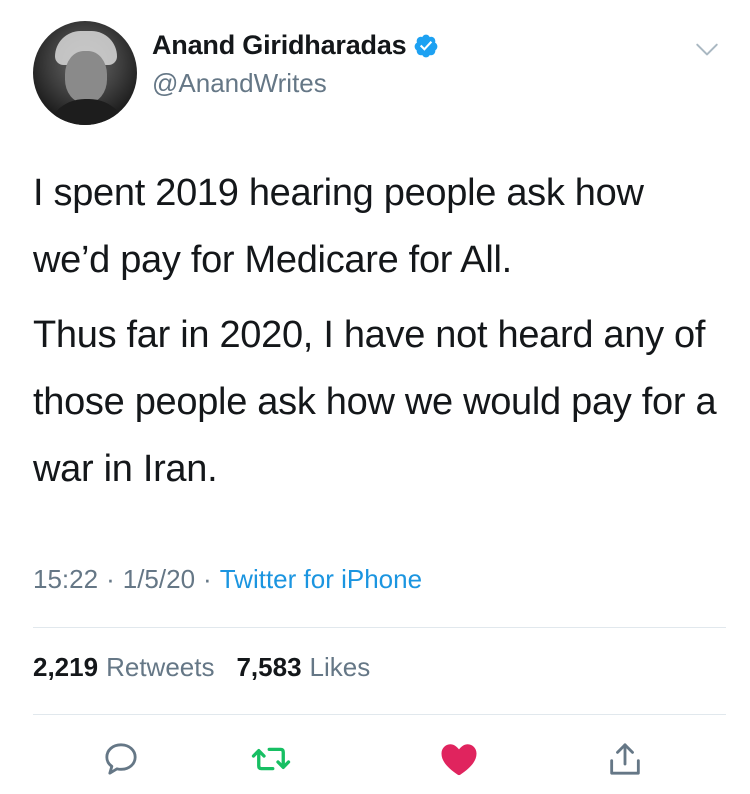  Describe the element at coordinates (426, 45) in the screenshot. I see `verified-badge-icon` at that location.